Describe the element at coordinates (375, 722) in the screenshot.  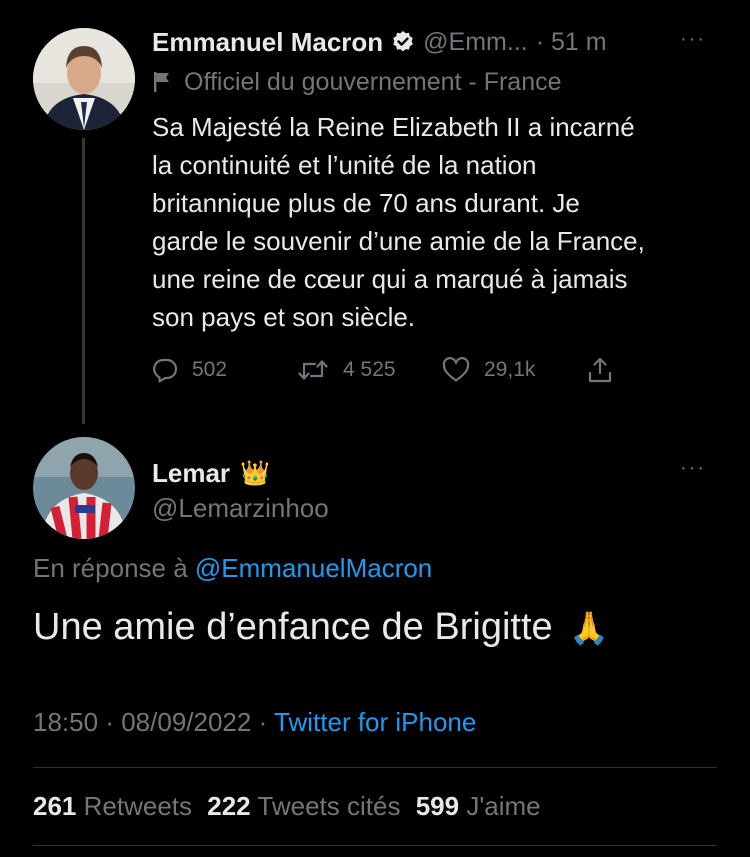
I see `tweet-source-link: Twitter for iPhone` at that location.